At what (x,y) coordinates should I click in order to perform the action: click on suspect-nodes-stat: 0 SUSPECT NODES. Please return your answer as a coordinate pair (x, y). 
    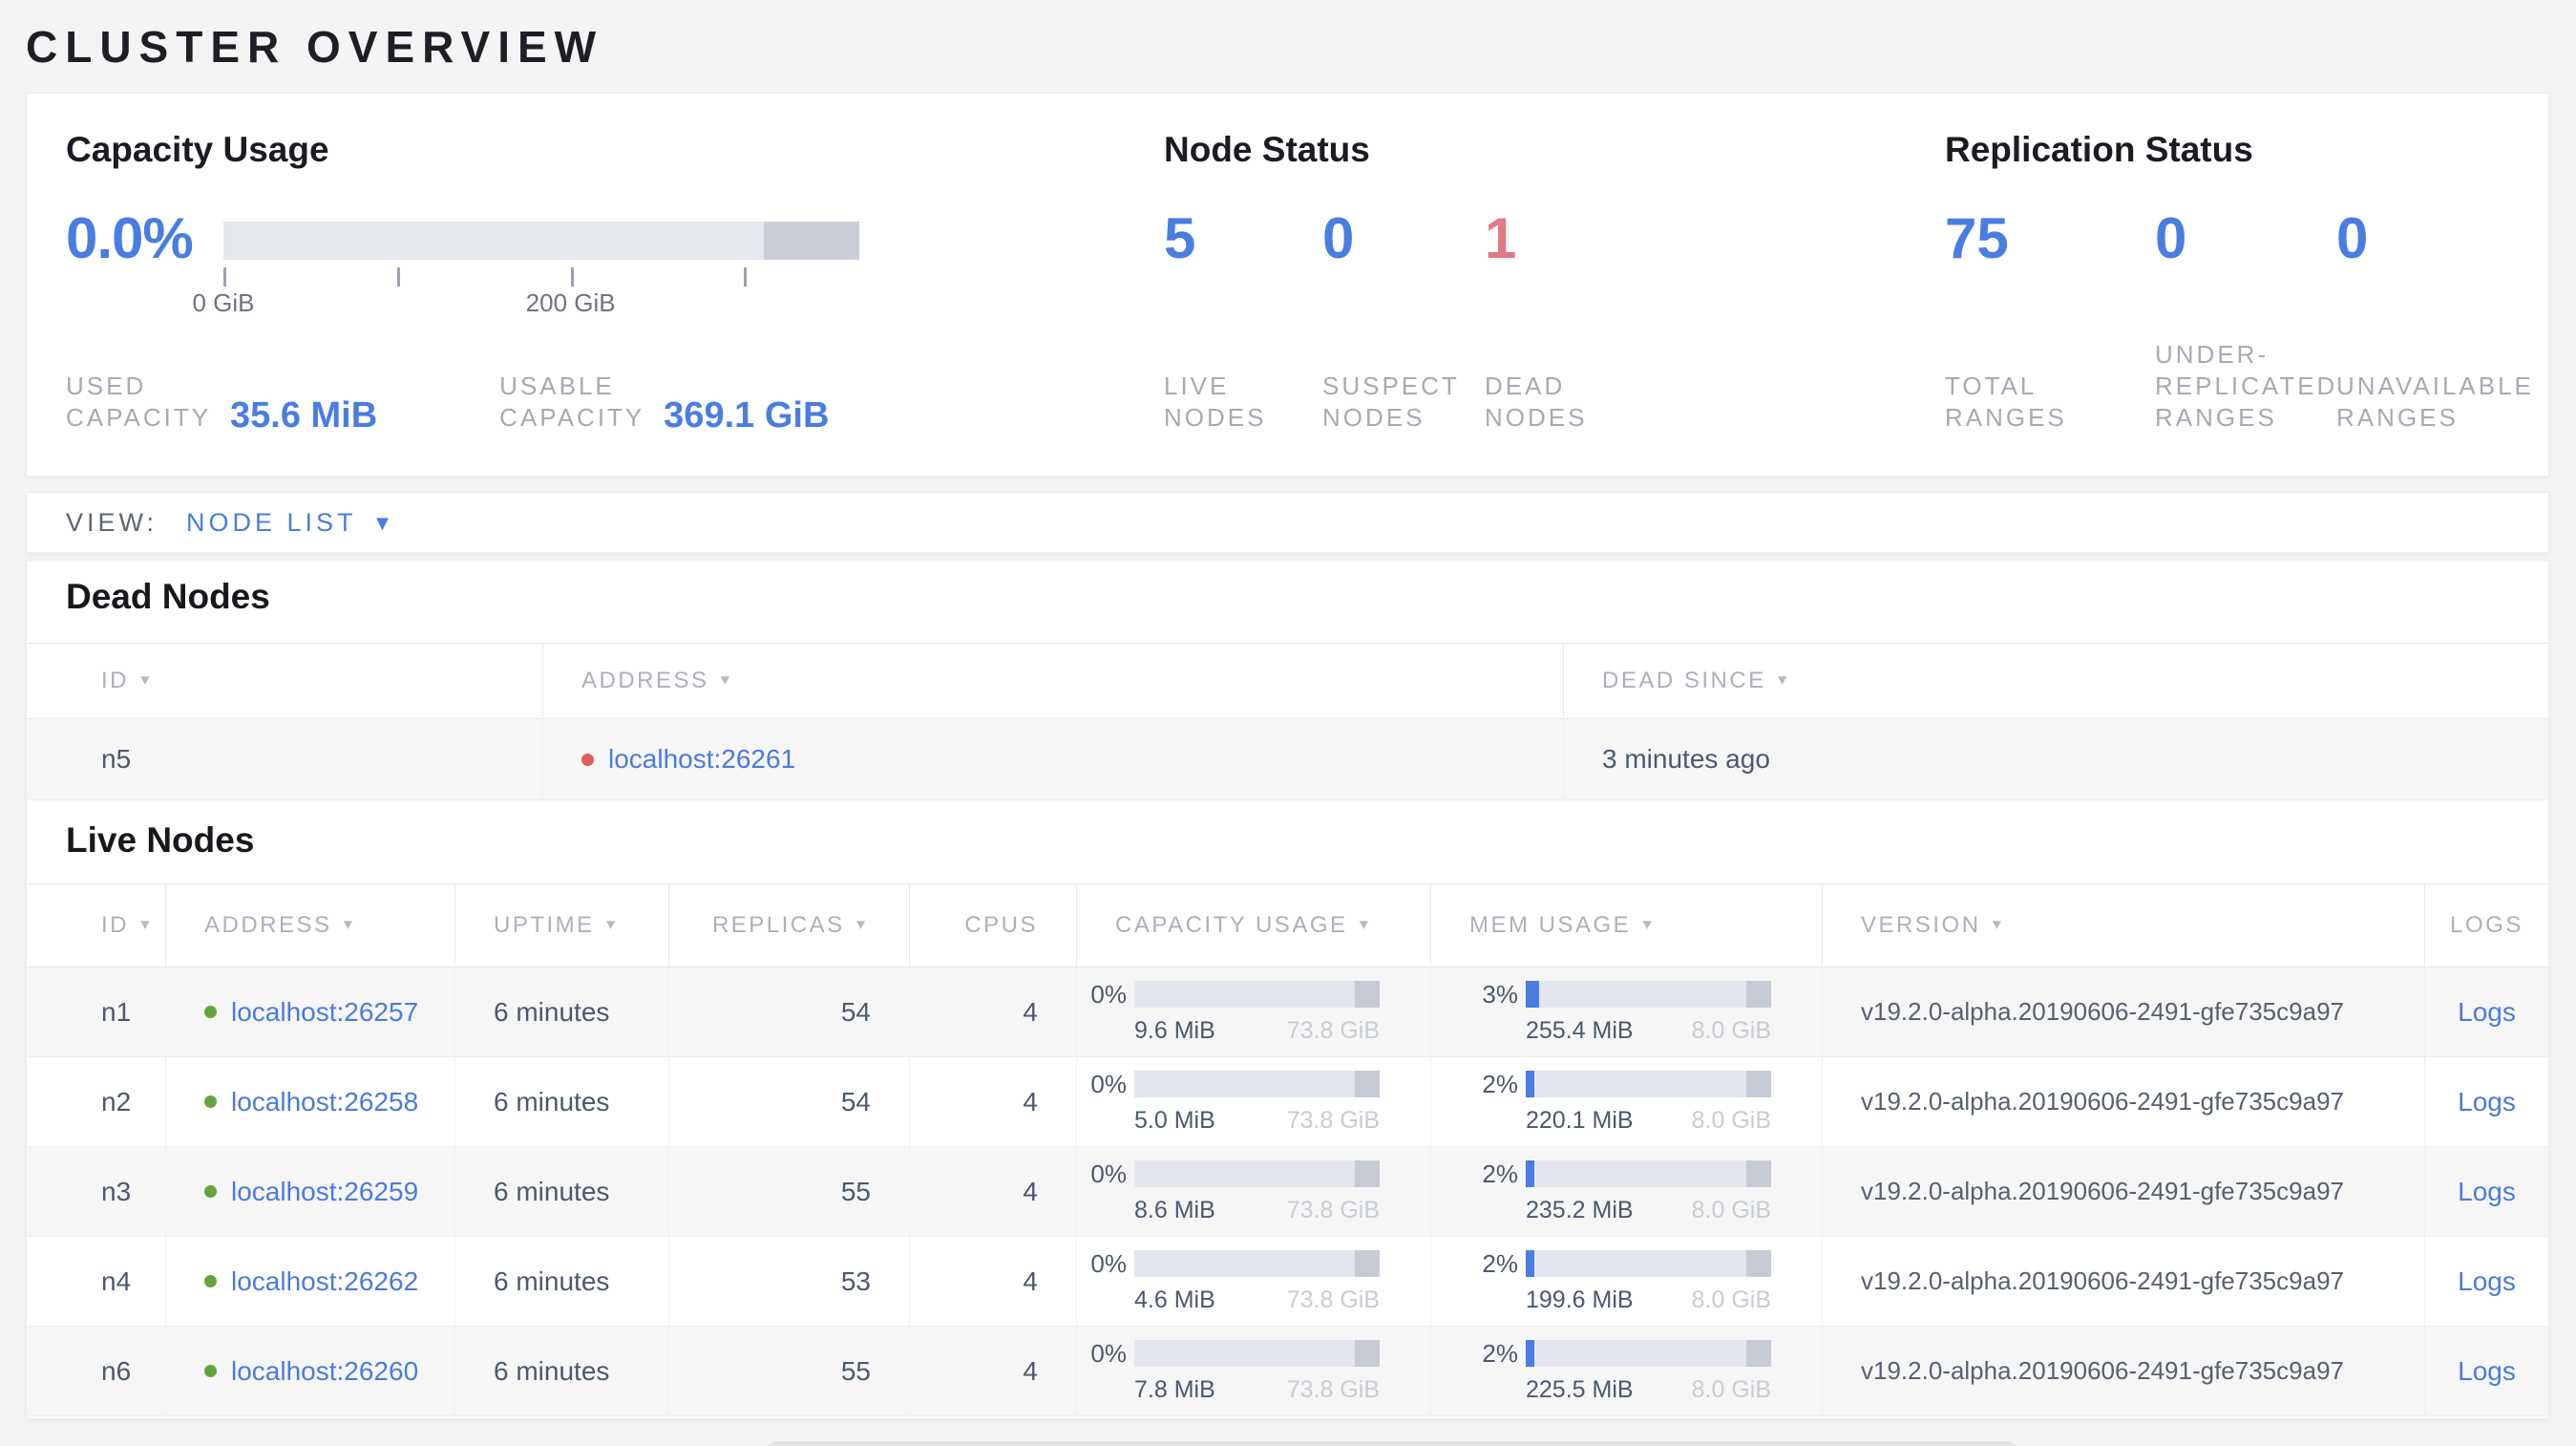
    Looking at the image, I should click on (1403, 321).